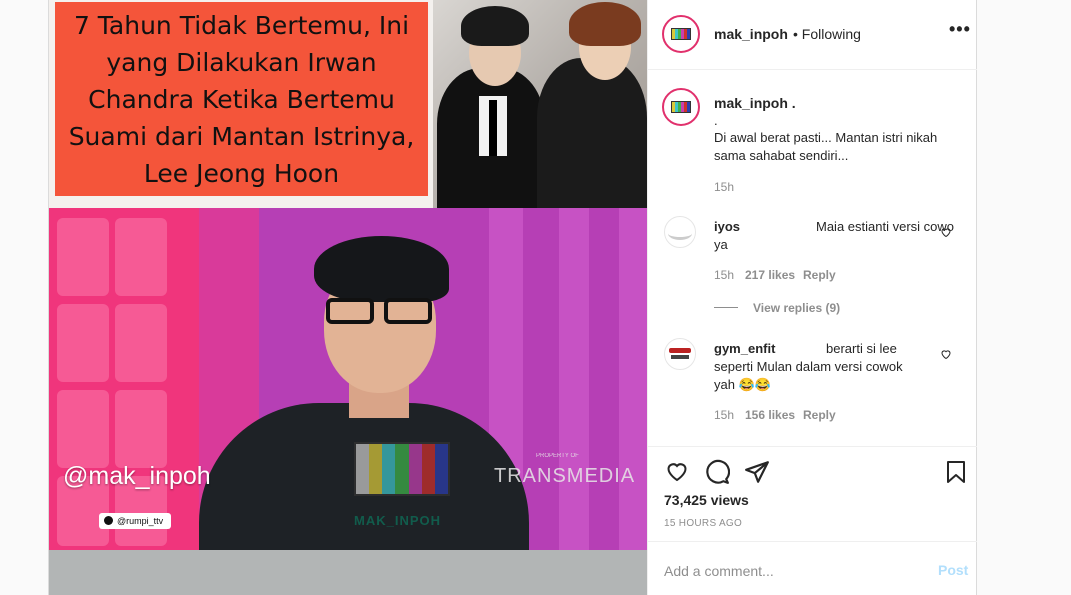 This screenshot has width=1071, height=595. What do you see at coordinates (796, 308) in the screenshot?
I see `view-replies-button: View replies (9)` at bounding box center [796, 308].